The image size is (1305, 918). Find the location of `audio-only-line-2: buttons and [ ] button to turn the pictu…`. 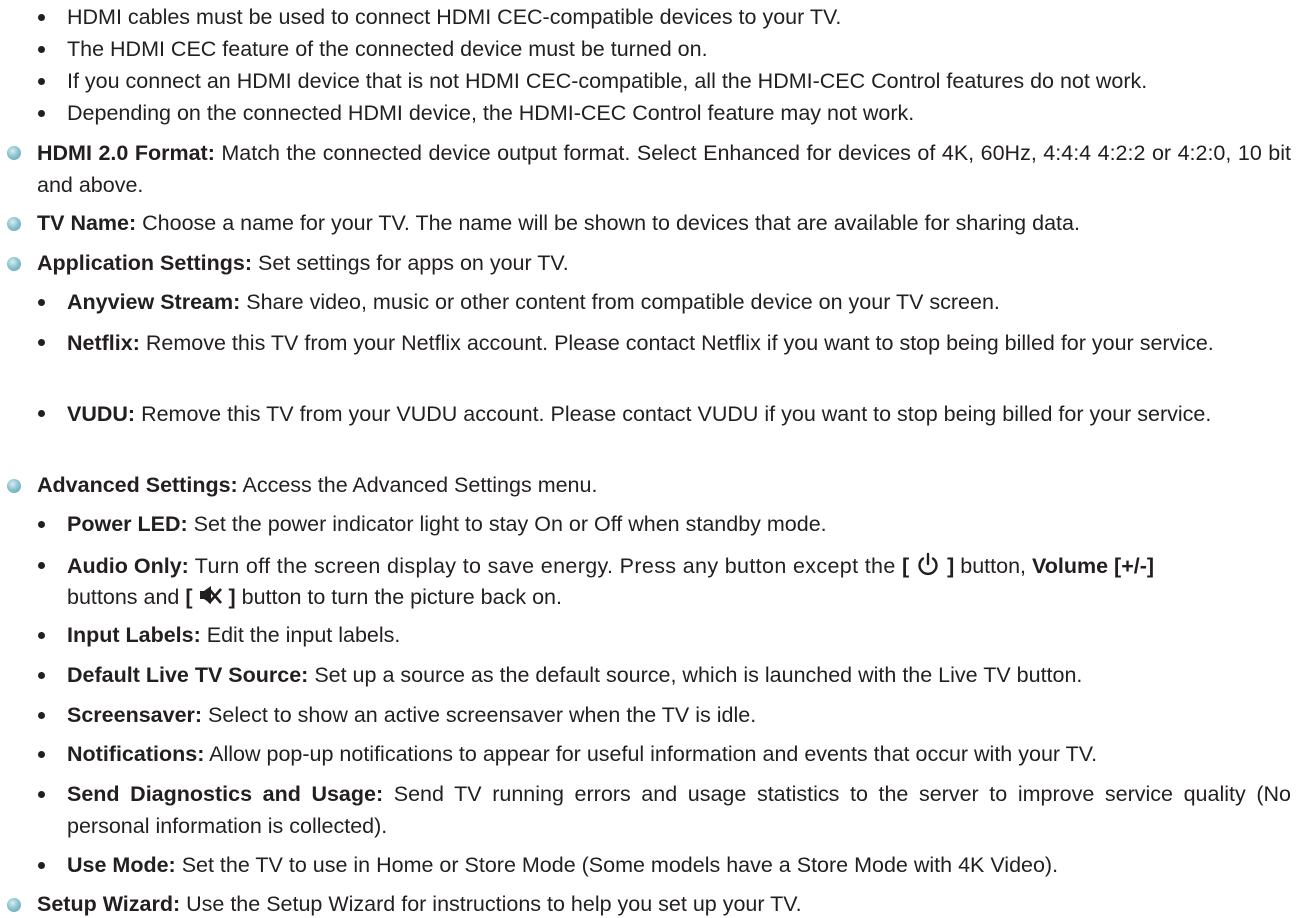

audio-only-line-2: buttons and [ ] button to turn the pictu… is located at coordinates (314, 598).